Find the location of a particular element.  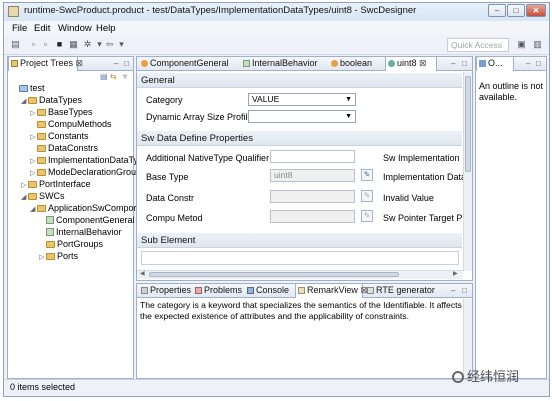

minimize-view-icon: – is located at coordinates (116, 63).